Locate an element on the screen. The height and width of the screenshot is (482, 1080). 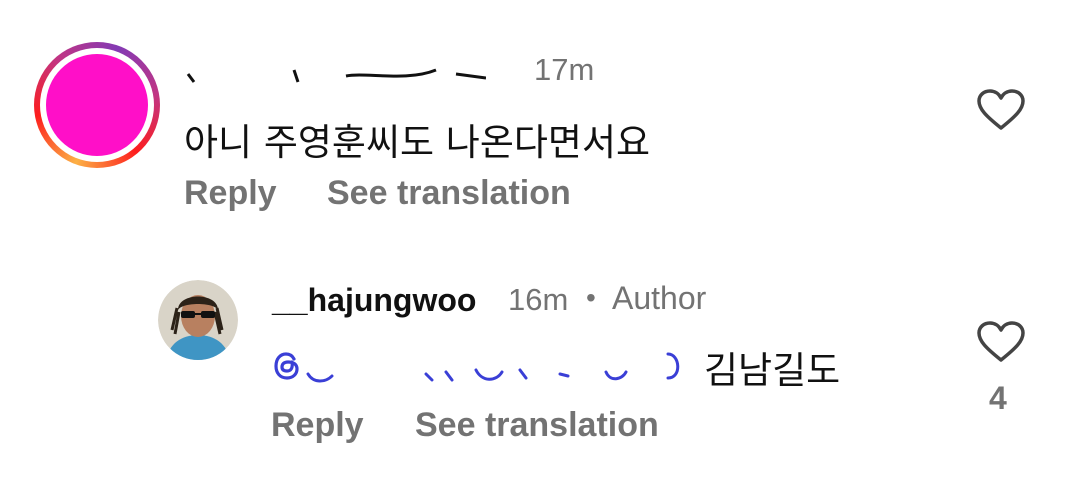
author-avatar is located at coordinates (198, 320).